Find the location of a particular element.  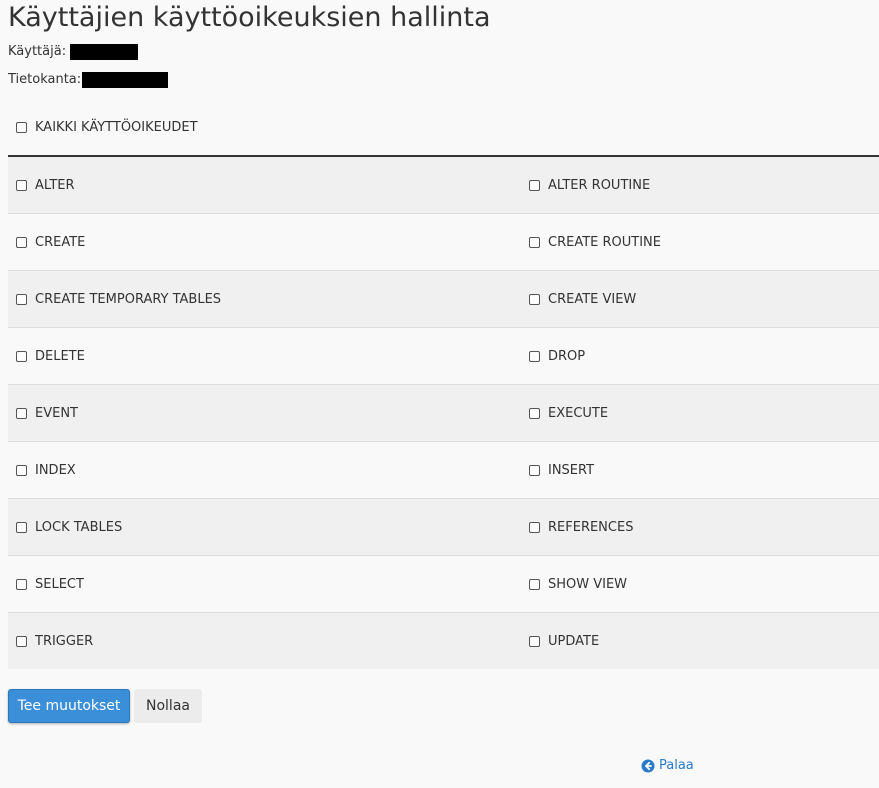

privilege-label: INDEX is located at coordinates (55, 470).